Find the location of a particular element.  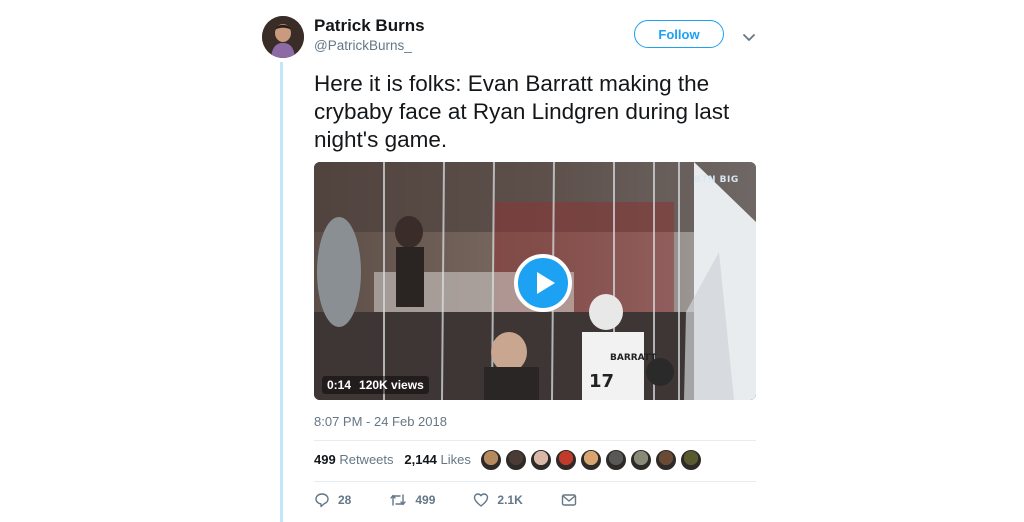

play-button is located at coordinates (543, 283).